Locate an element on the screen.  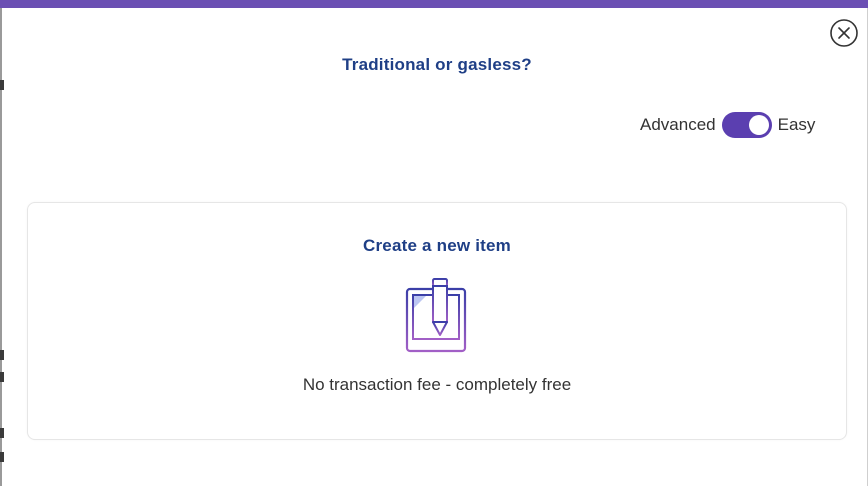
mode-toggle-switch is located at coordinates (746, 125).